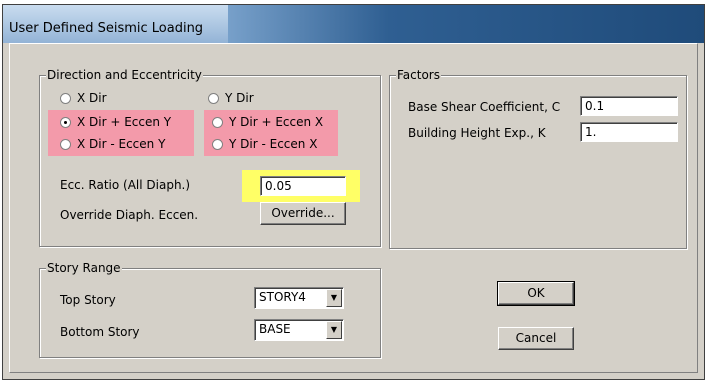 This screenshot has height=381, width=708. I want to click on bottom-story-label: Bottom Story, so click(100, 332).